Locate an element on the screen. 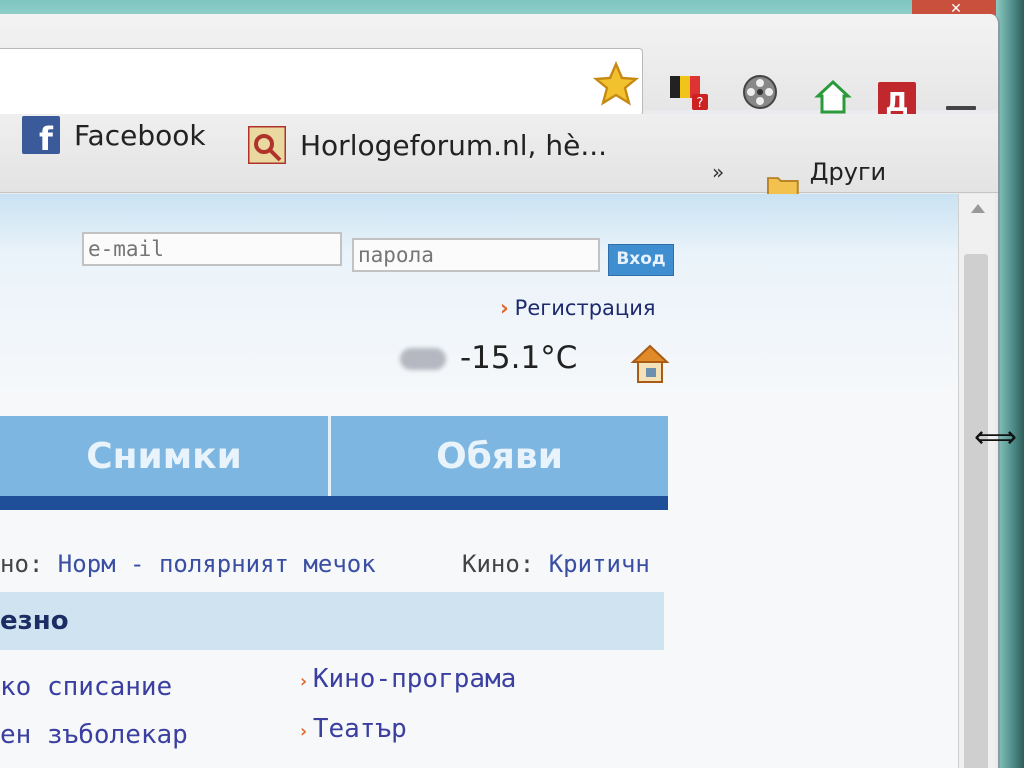  nav-item-photos: Снимки is located at coordinates (164, 456).